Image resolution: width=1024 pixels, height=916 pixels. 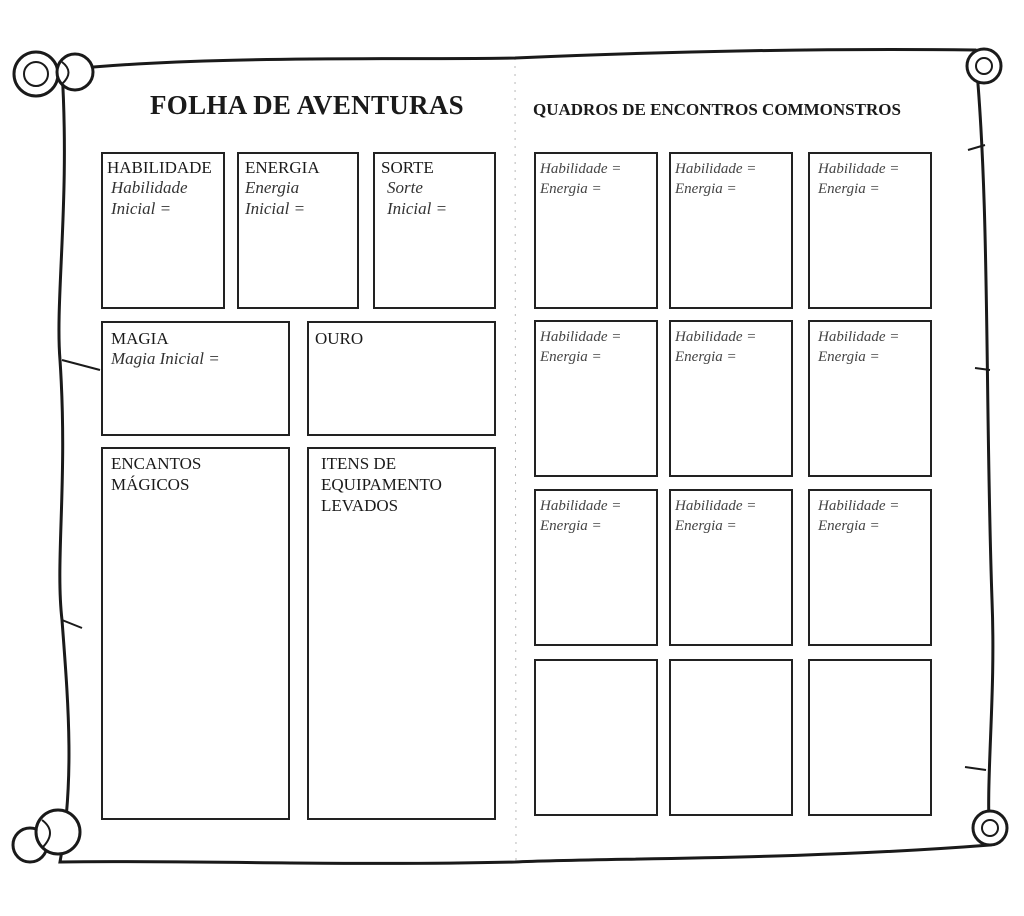 What do you see at coordinates (401, 633) in the screenshot?
I see `itens-equipamento-box: ITENS DE EQUIPAMENTO LEVADOS` at bounding box center [401, 633].